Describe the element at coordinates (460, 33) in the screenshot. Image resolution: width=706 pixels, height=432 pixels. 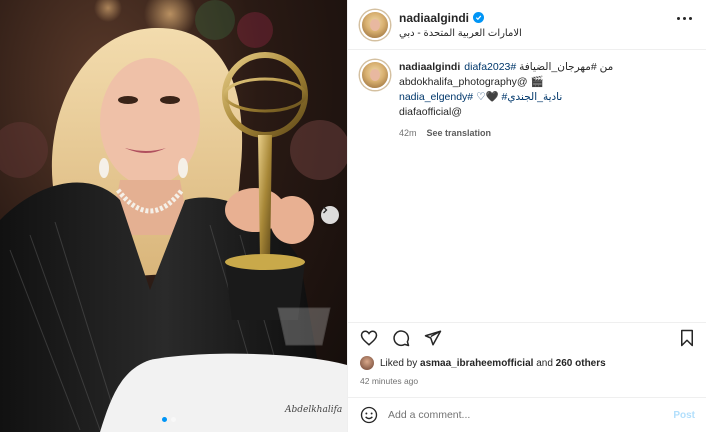
I see `post-location: الامارات العربية المتحدة - دبي` at that location.